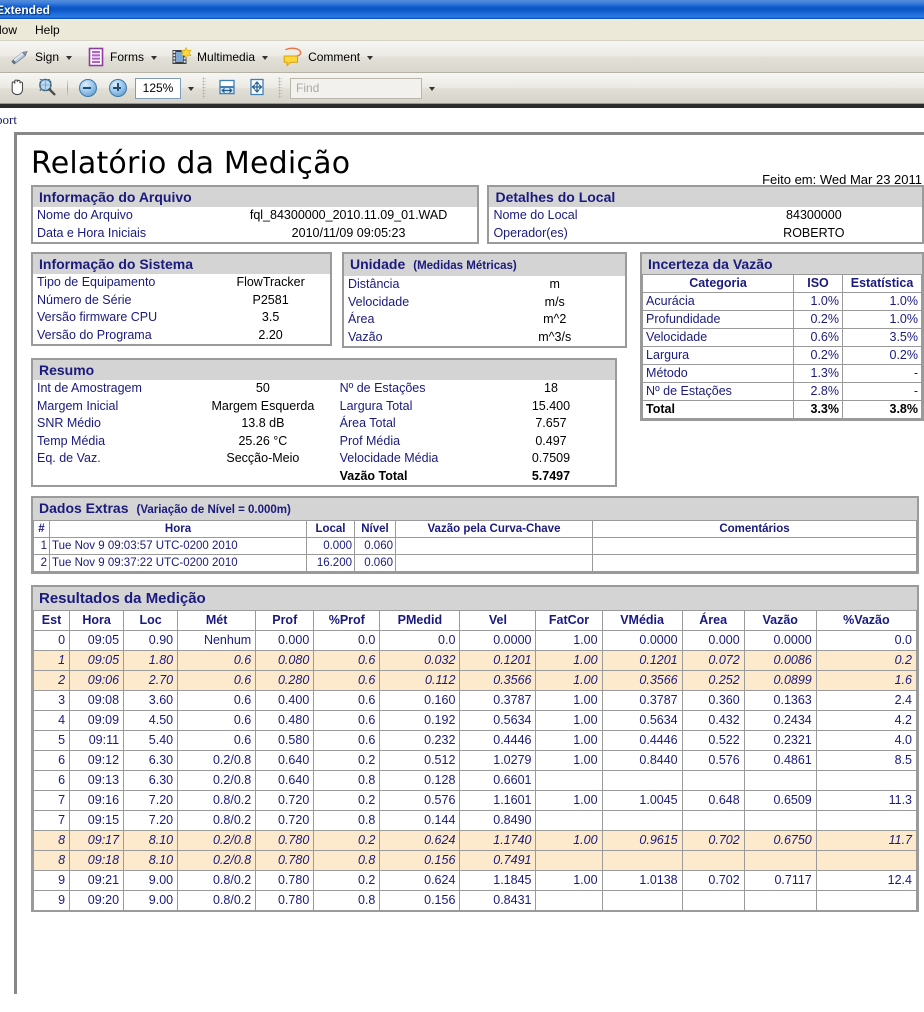 Image resolution: width=924 pixels, height=1012 pixels. What do you see at coordinates (47, 88) in the screenshot?
I see `marquee-zoom-button` at bounding box center [47, 88].